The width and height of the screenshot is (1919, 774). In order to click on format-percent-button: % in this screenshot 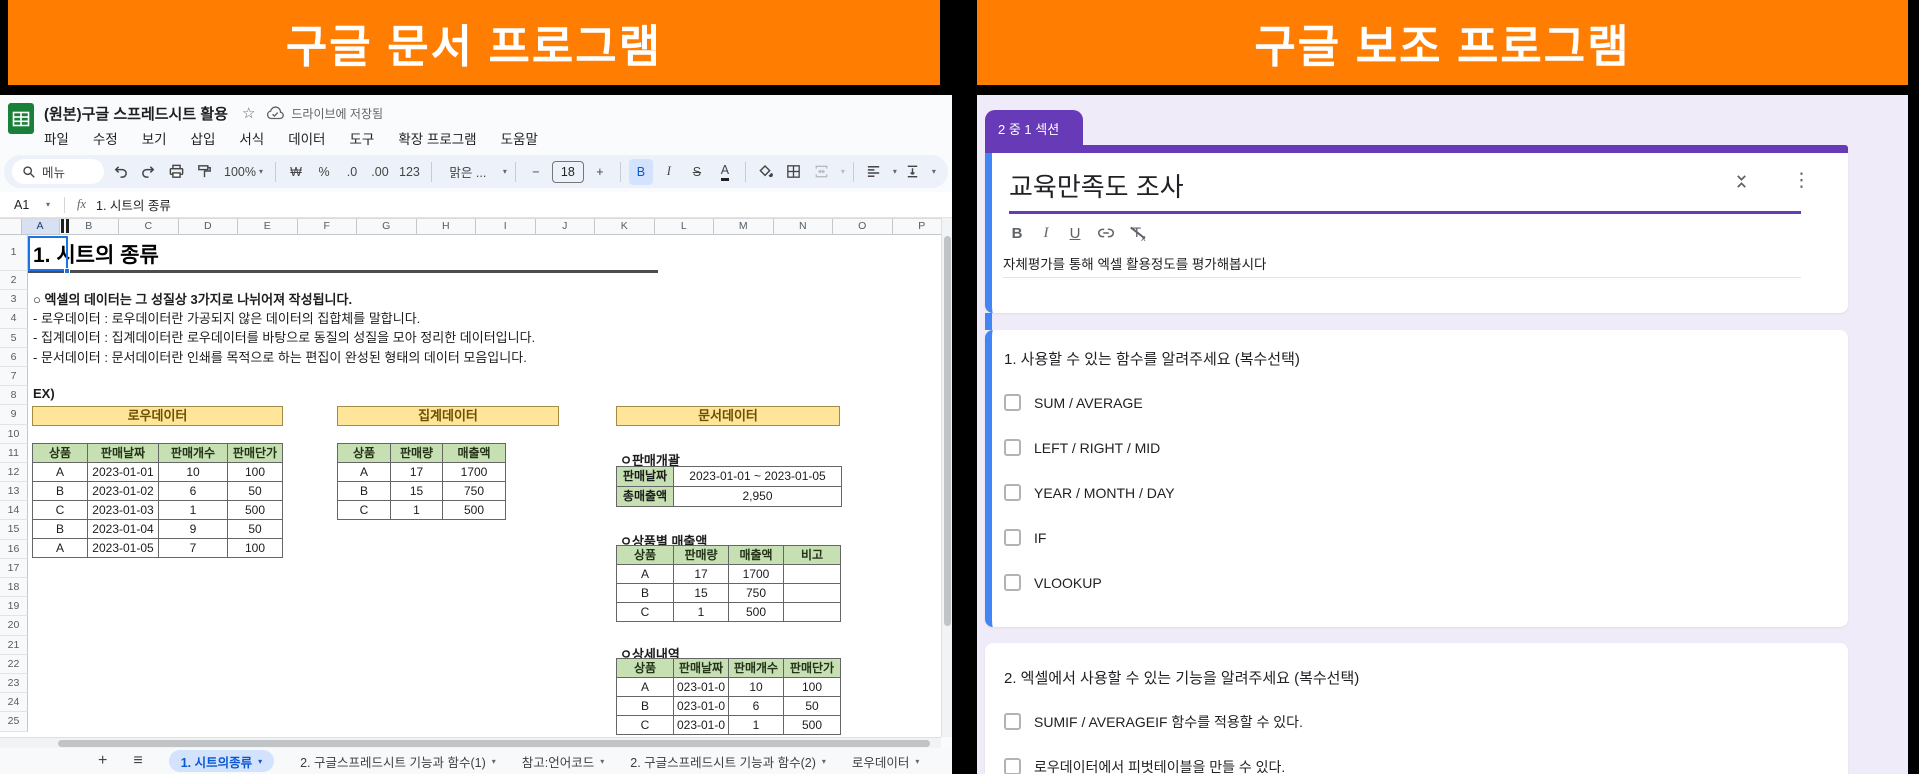, I will do `click(324, 172)`.